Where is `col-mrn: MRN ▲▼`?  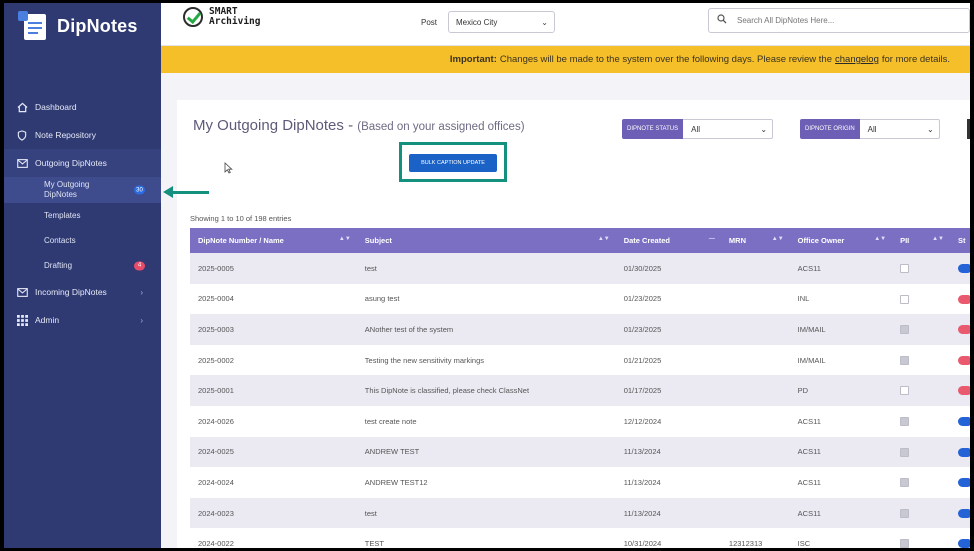
col-mrn: MRN ▲▼ is located at coordinates (755, 240).